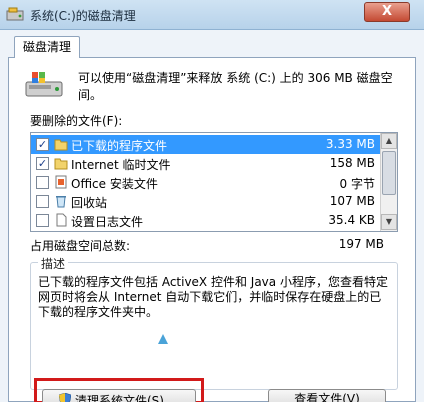 Image resolution: width=424 pixels, height=402 pixels. Describe the element at coordinates (47, 47) in the screenshot. I see `tab-disk-cleanup: 磁盘清理` at that location.